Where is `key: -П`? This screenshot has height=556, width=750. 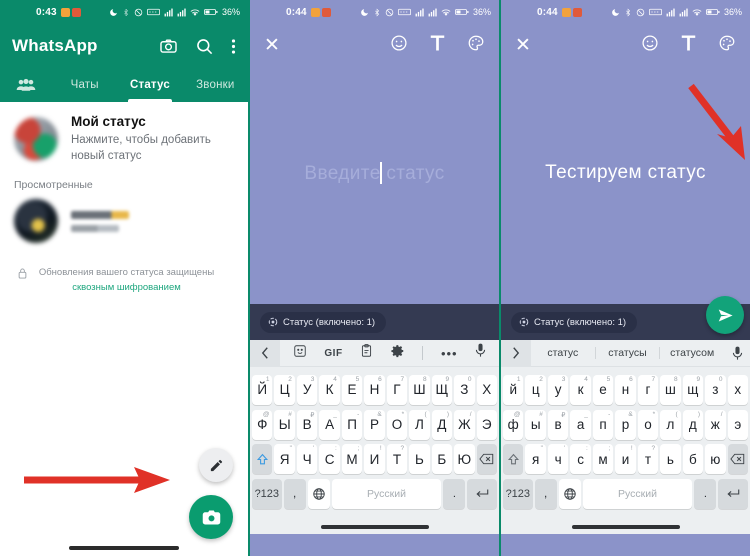 key: -П is located at coordinates (352, 424).